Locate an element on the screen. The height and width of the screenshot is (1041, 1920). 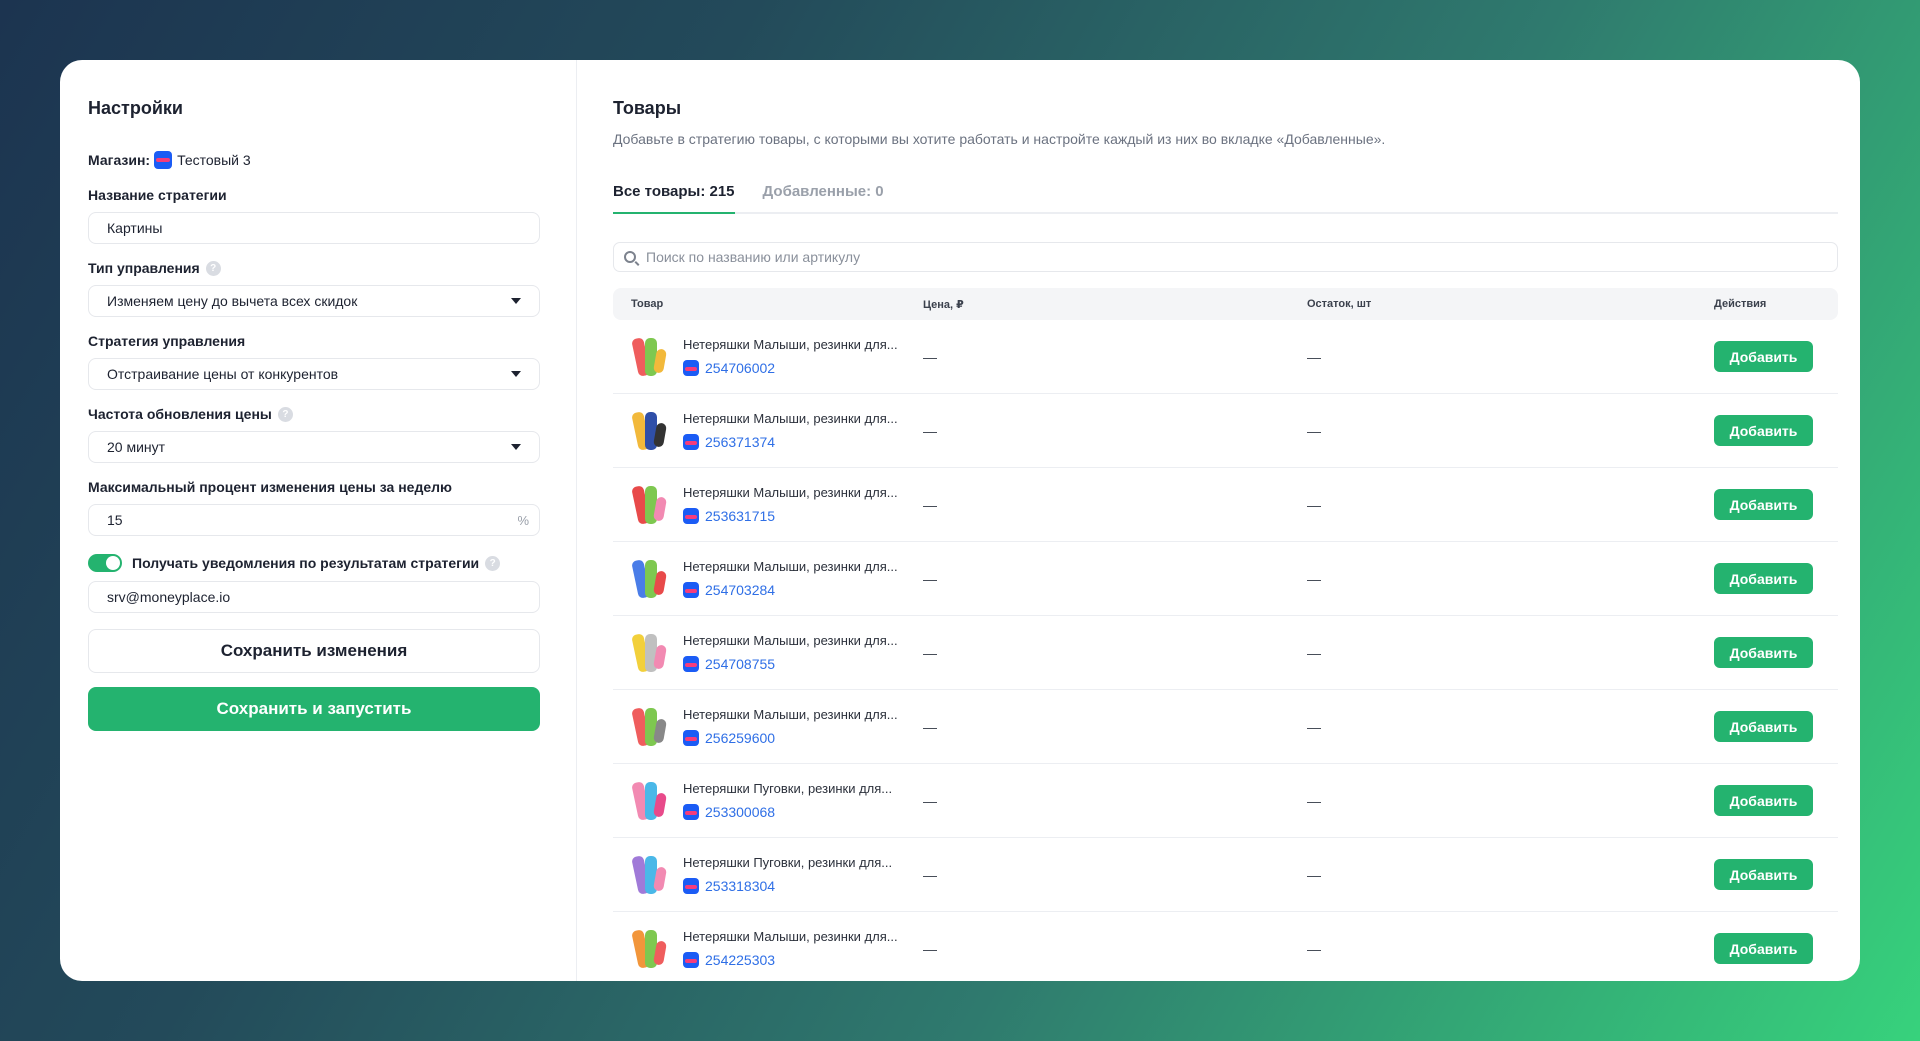
notify-email-input is located at coordinates (314, 597).